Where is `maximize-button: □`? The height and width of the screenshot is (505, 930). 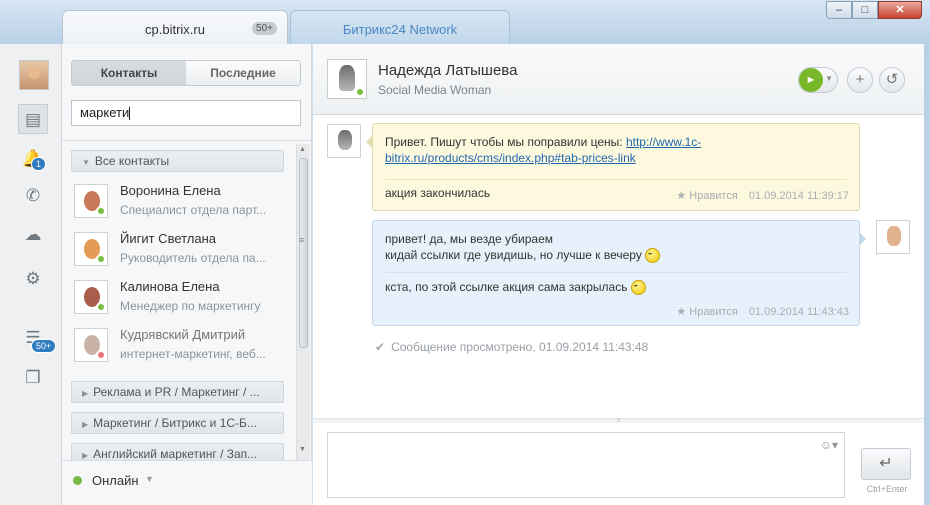 maximize-button: □ is located at coordinates (865, 10).